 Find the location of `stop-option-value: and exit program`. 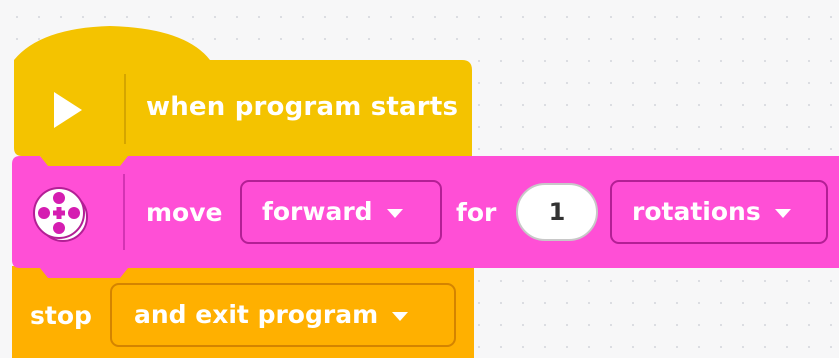

stop-option-value: and exit program is located at coordinates (256, 314).